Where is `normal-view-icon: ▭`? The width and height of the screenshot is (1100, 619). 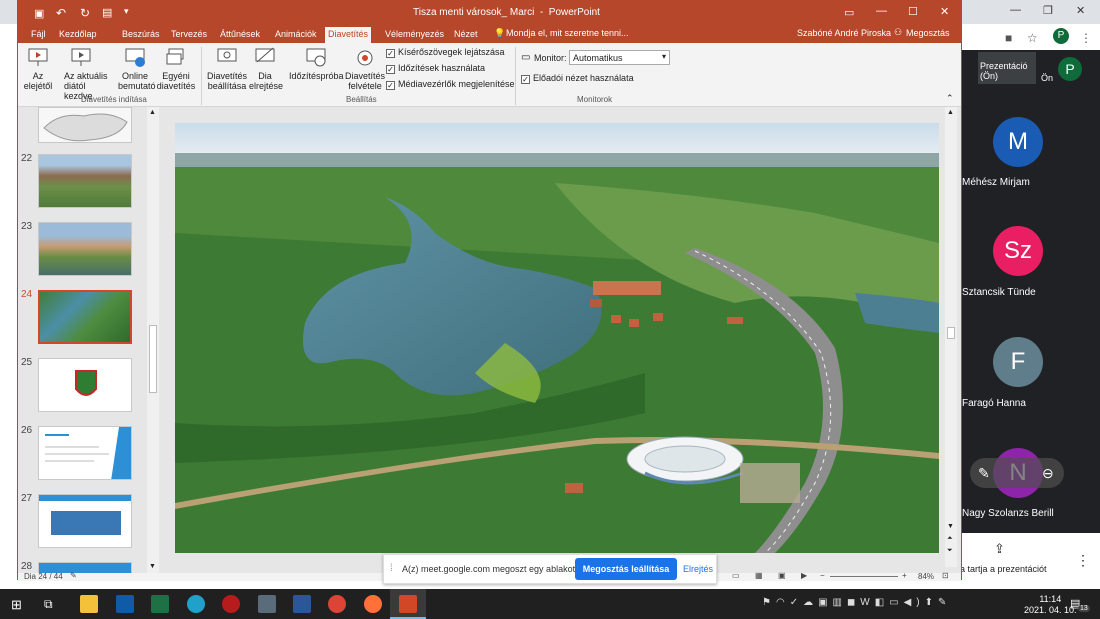 normal-view-icon: ▭ is located at coordinates (736, 575).